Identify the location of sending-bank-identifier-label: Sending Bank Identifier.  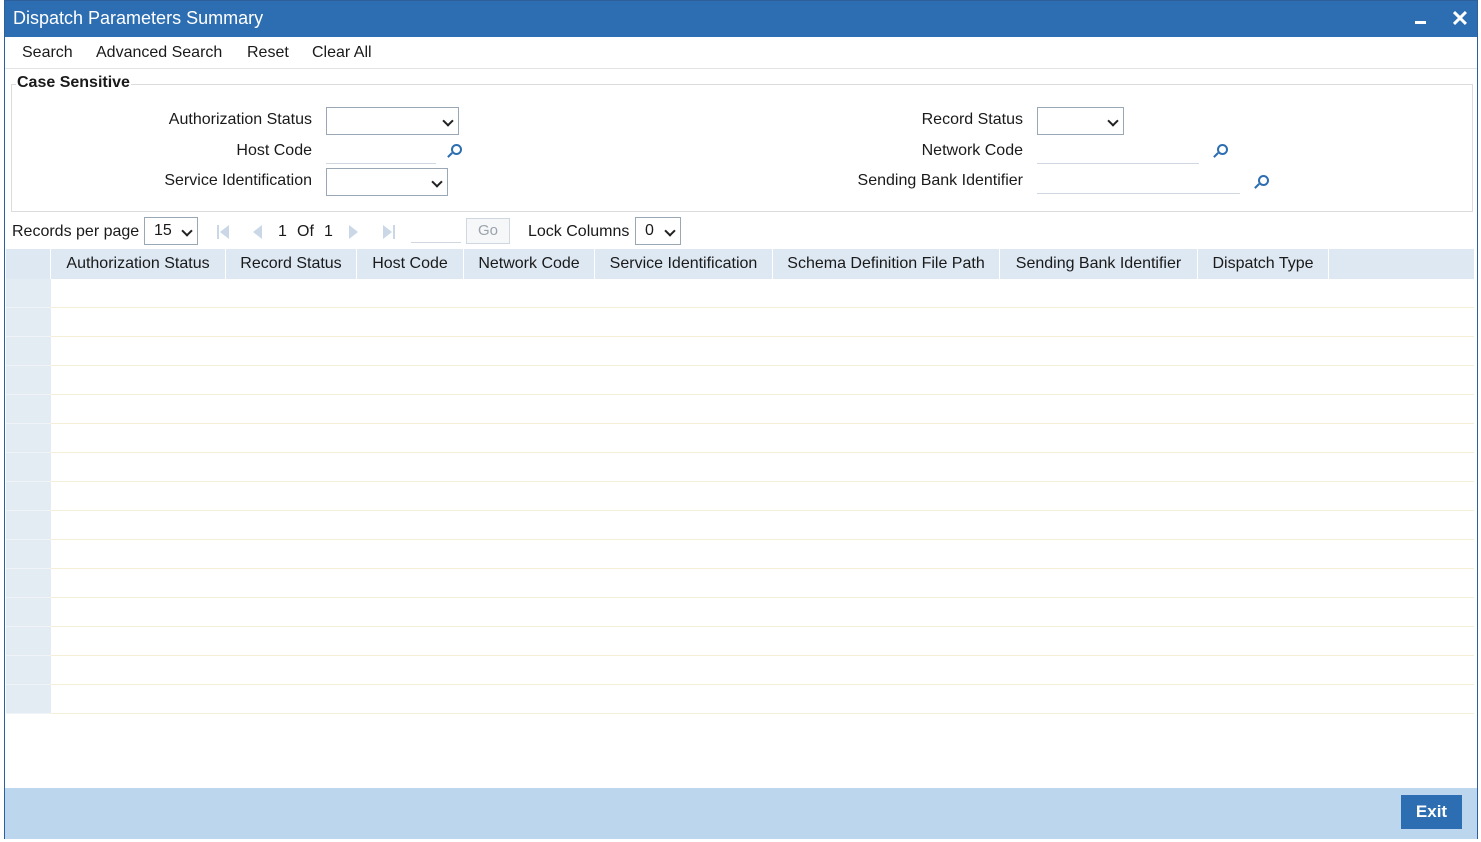
(940, 180).